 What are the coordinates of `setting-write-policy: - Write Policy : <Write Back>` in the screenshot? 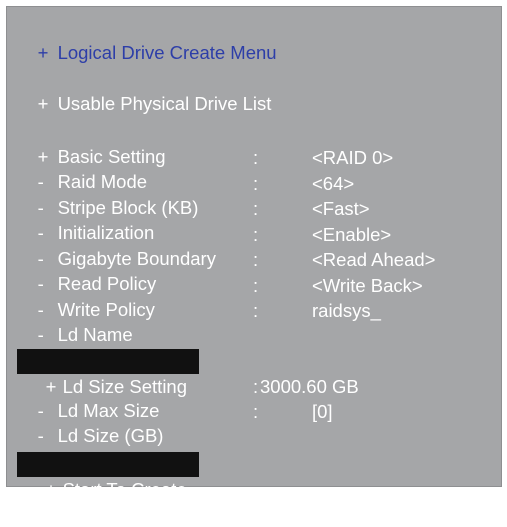 It's located at (220, 297).